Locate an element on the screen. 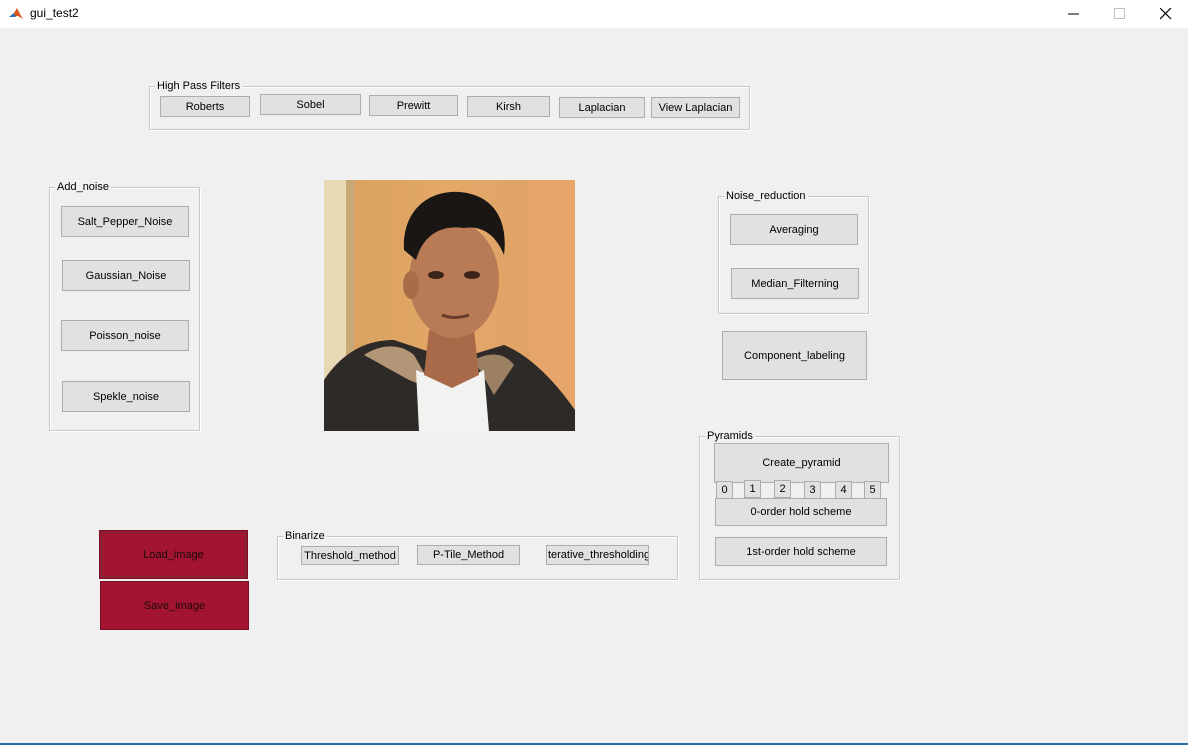  poisson-noise-button: Poisson_noise is located at coordinates (125, 335).